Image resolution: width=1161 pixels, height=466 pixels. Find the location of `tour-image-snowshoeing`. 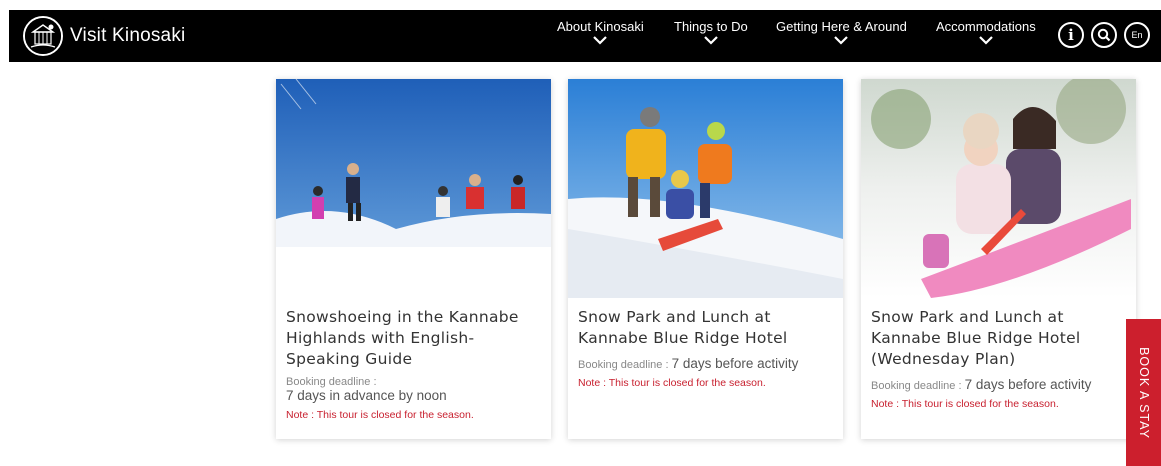

tour-image-snowshoeing is located at coordinates (413, 163).